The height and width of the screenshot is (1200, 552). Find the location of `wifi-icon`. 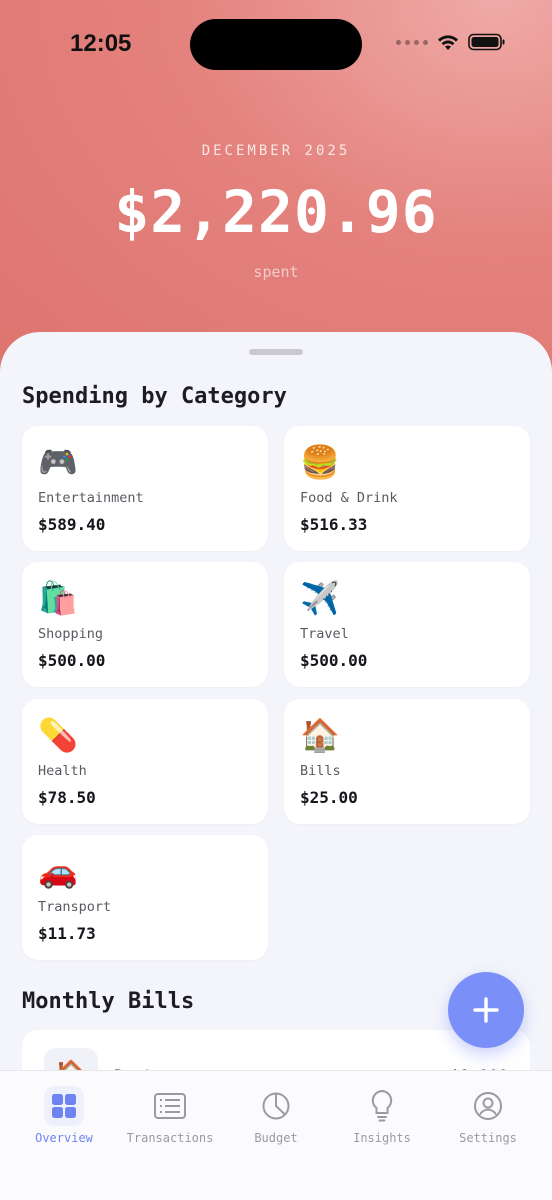

wifi-icon is located at coordinates (448, 42).